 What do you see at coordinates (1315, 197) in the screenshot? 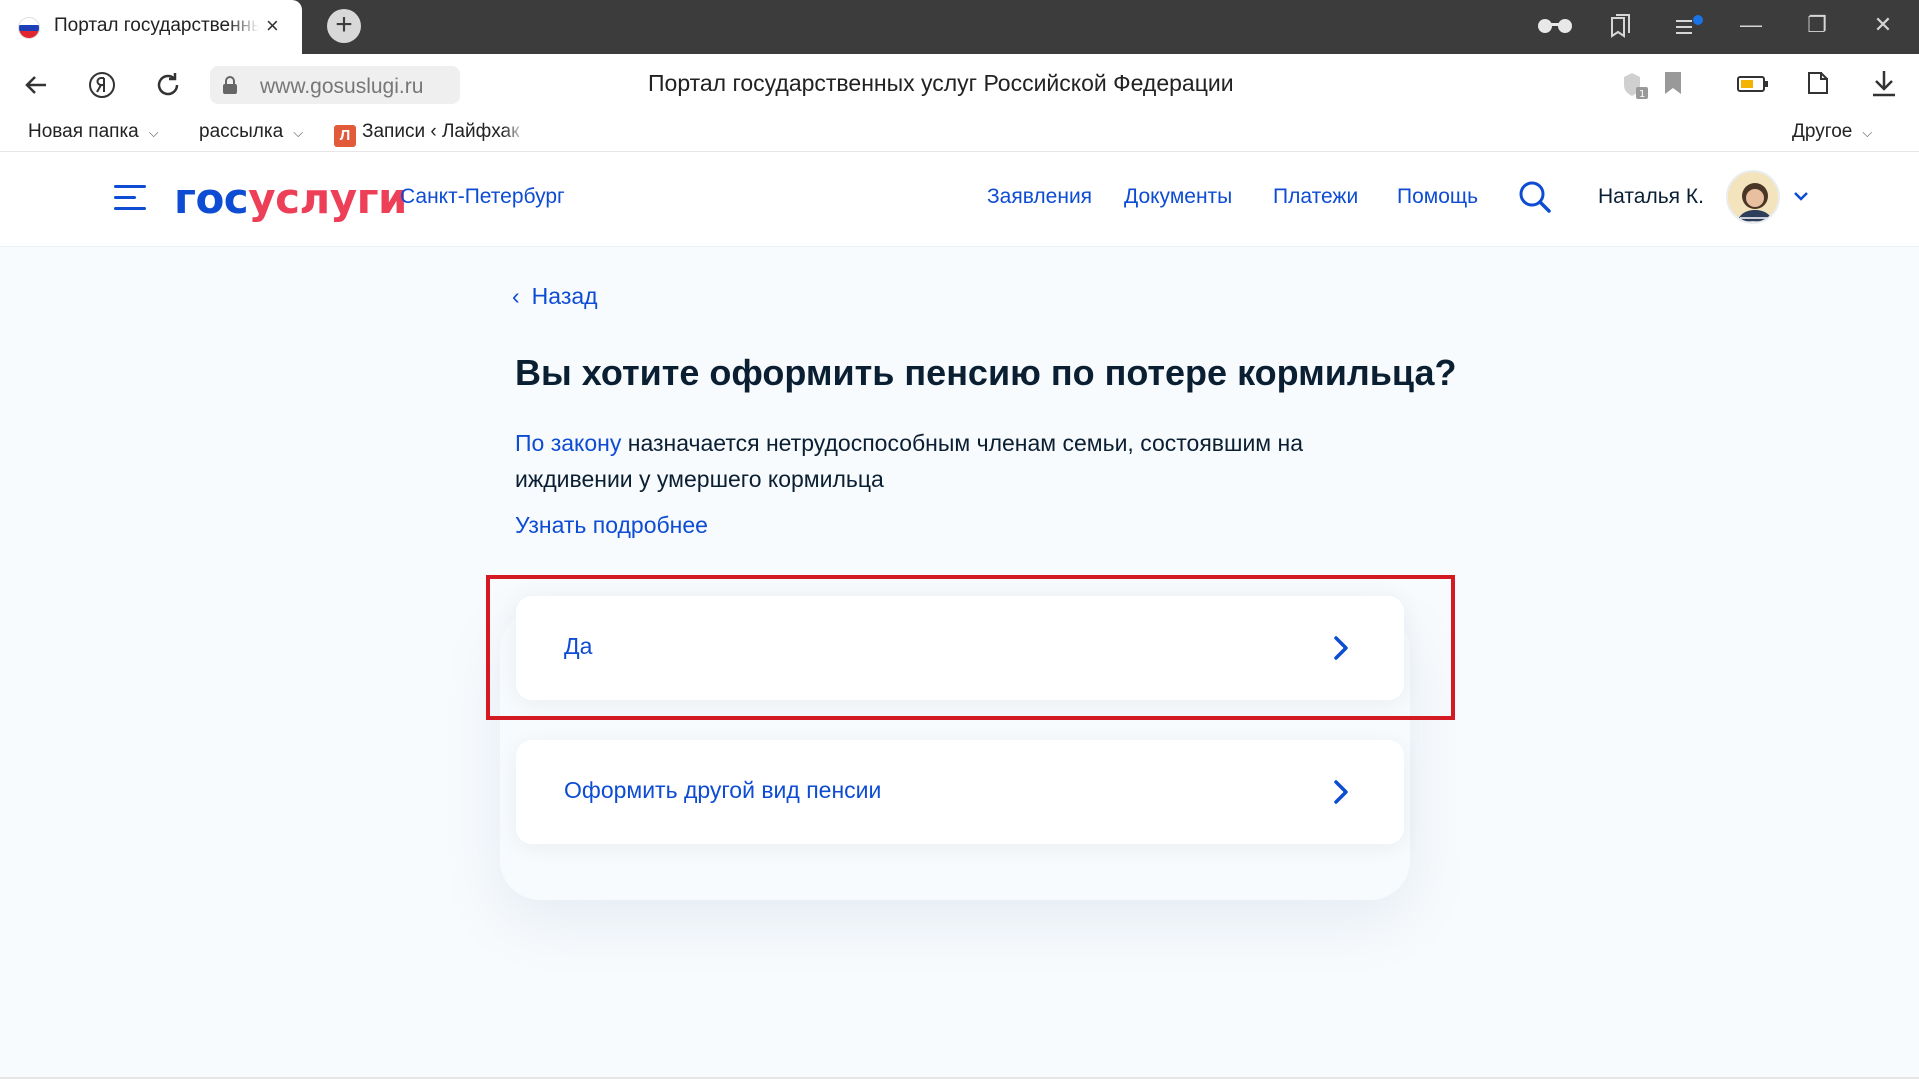
I see `nav-payments: Платежи` at bounding box center [1315, 197].